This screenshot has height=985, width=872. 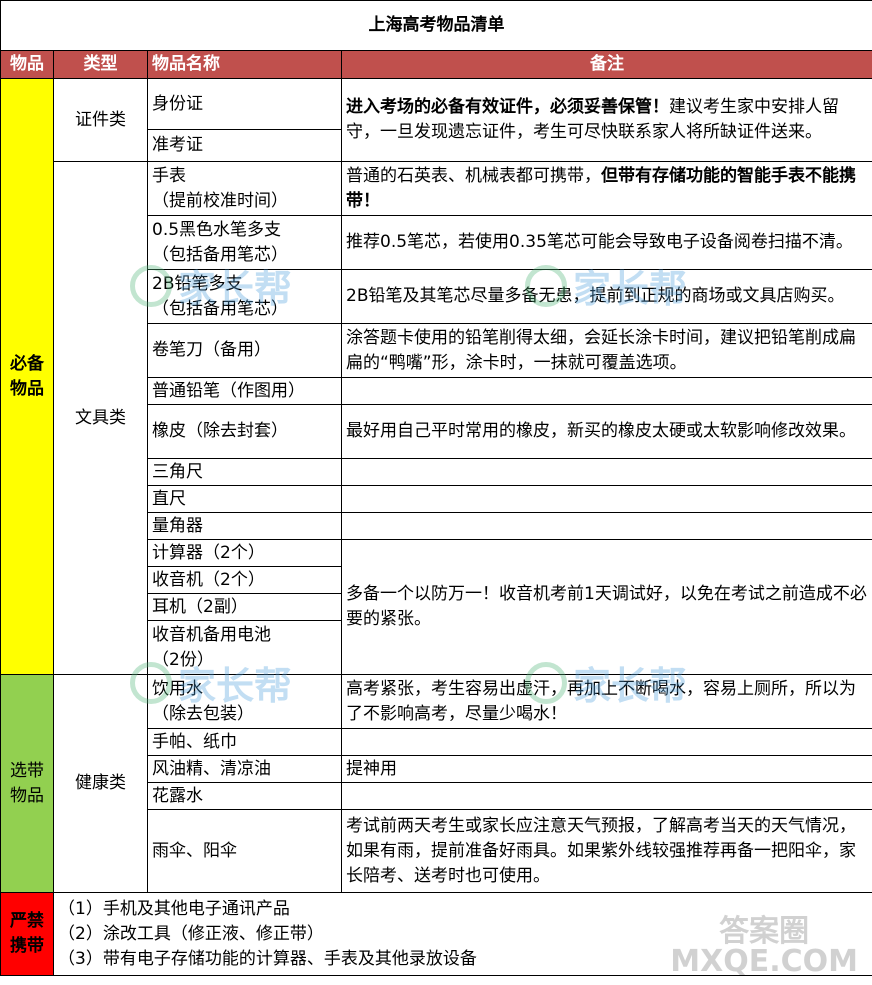 I want to click on item-water: 饮用水 （除去包装）, so click(x=244, y=701).